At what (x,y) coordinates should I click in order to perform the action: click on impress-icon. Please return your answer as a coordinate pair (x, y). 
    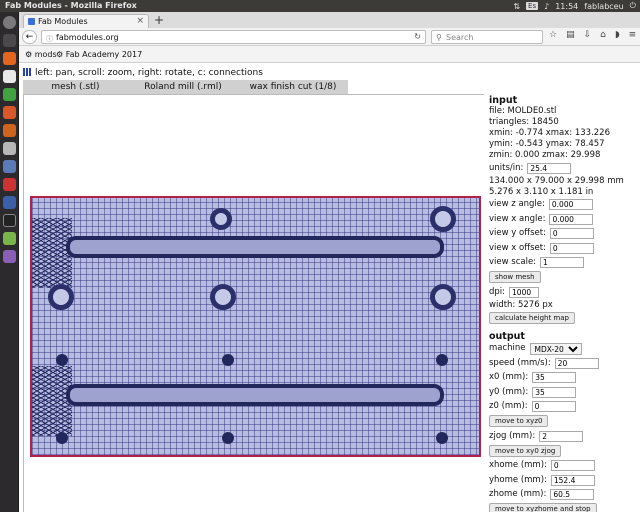
    Looking at the image, I should click on (9, 112).